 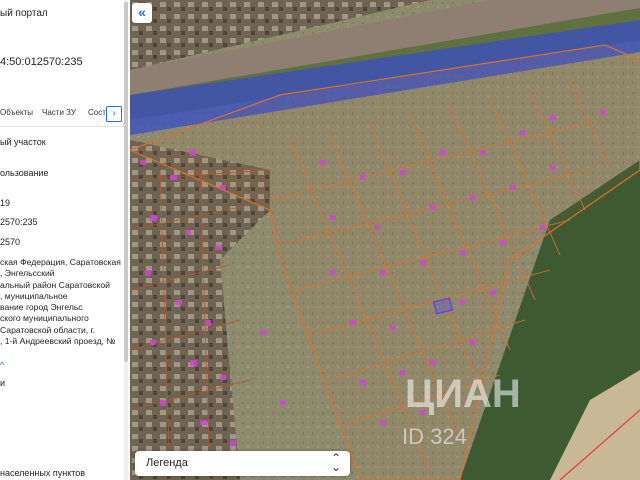 I want to click on chevron-right-icon: ›, so click(x=114, y=113).